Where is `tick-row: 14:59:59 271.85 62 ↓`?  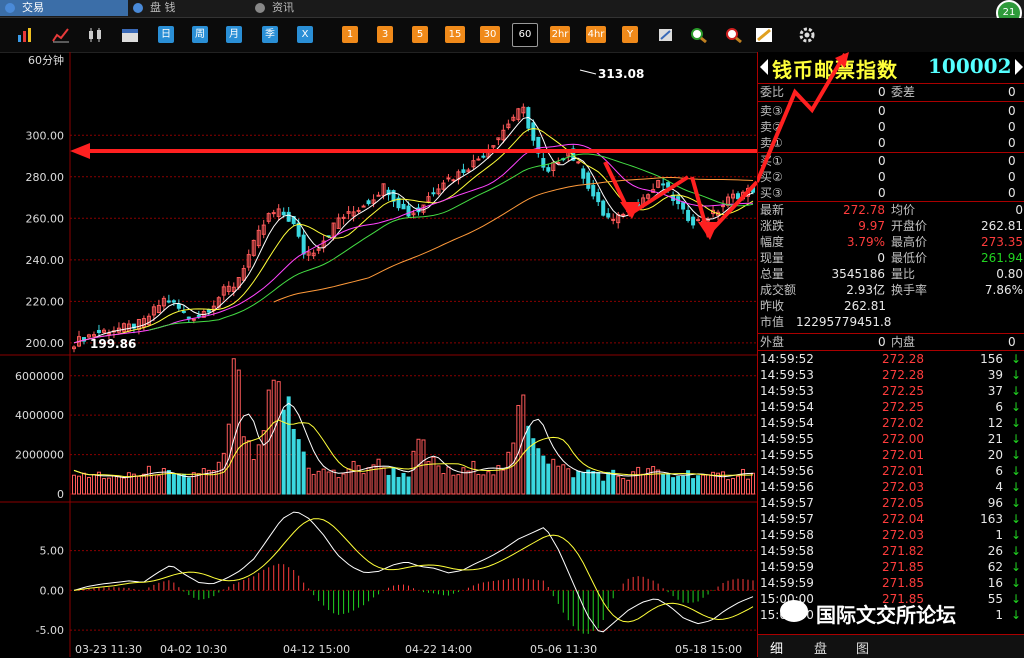
tick-row: 14:59:59 271.85 62 ↓ is located at coordinates (891, 567).